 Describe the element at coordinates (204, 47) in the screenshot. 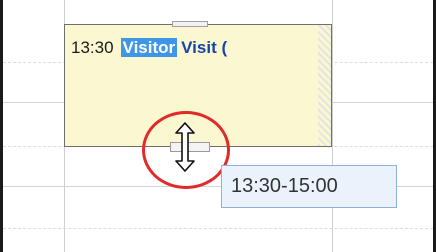

I see `event-title: Visit (` at that location.